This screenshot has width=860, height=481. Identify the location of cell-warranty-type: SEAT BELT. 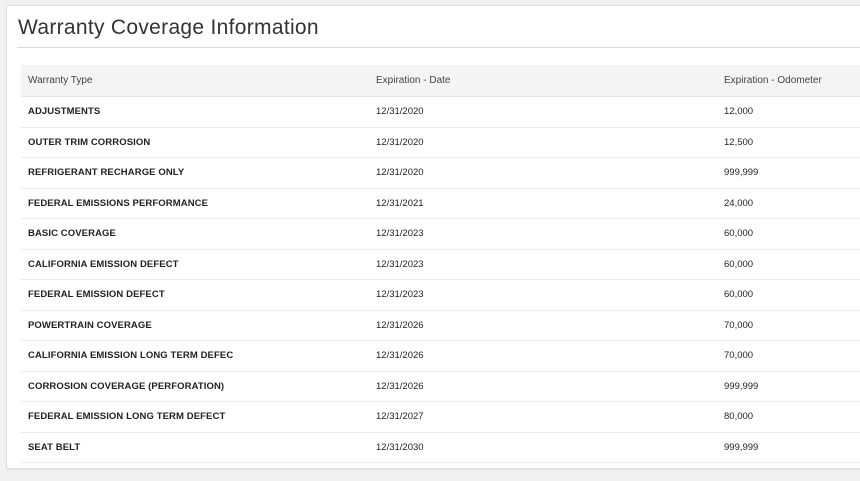
(195, 447).